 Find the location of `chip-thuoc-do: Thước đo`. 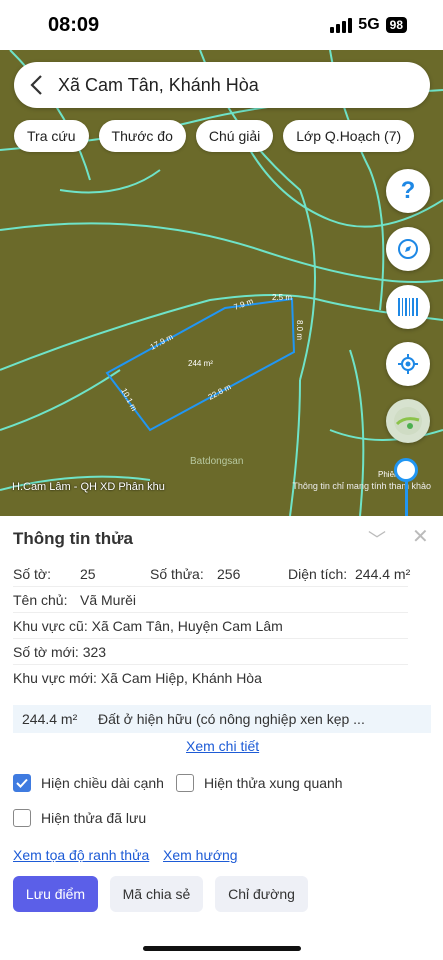

chip-thuoc-do: Thước đo is located at coordinates (142, 136).